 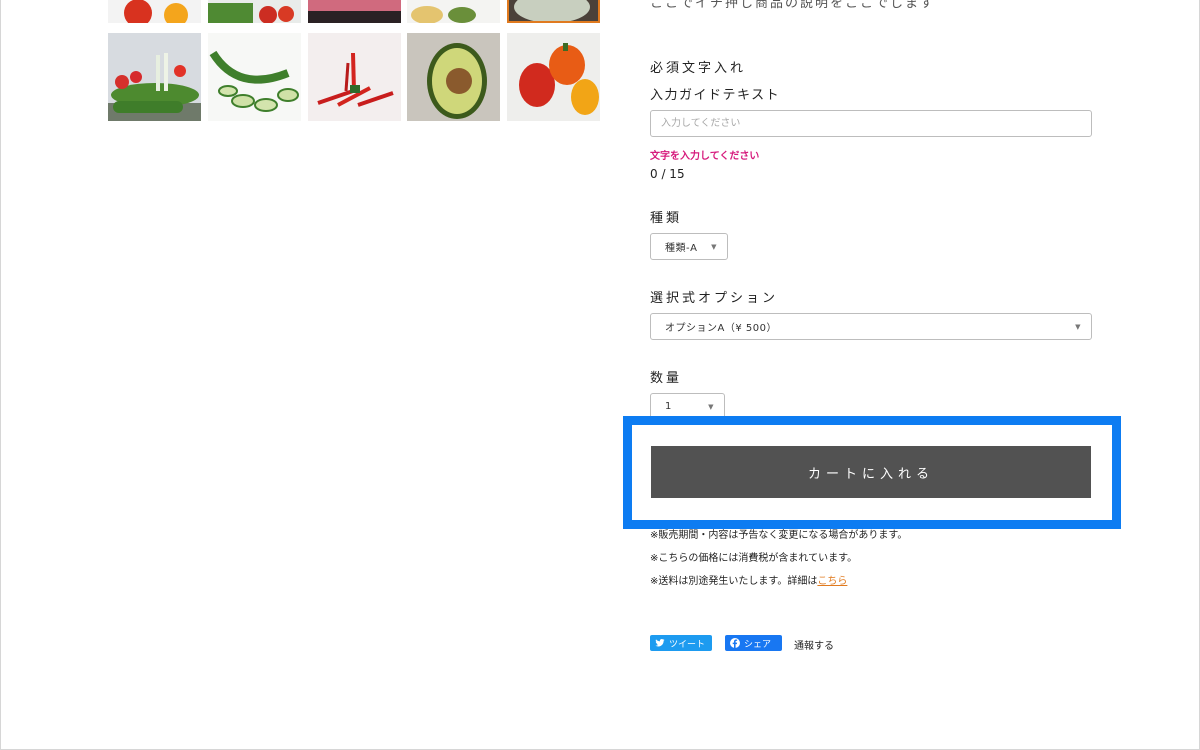 I want to click on report-link: 通報する, so click(x=814, y=644).